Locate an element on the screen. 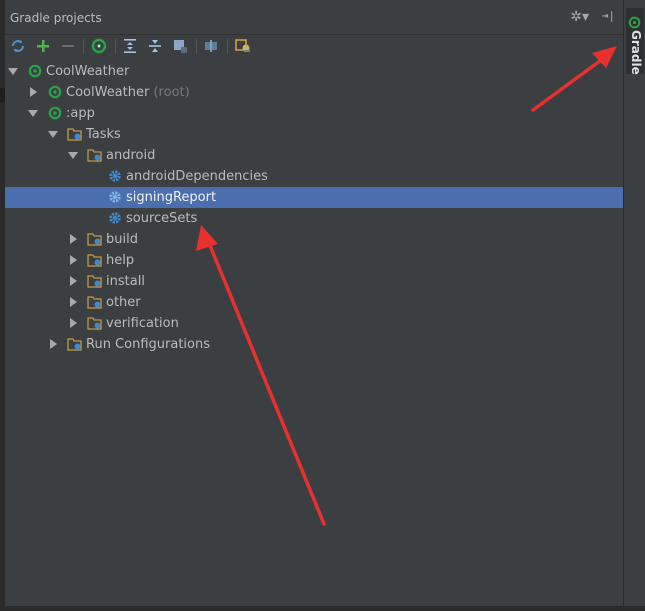 The image size is (645, 611). tree-label: verification is located at coordinates (142, 323).